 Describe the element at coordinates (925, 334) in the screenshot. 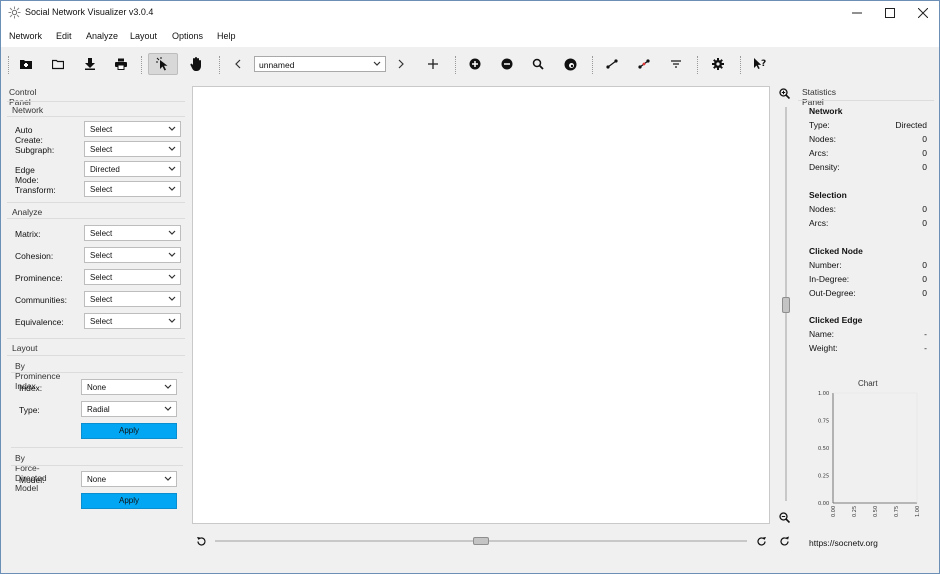

I see `edge-name-value: -` at that location.